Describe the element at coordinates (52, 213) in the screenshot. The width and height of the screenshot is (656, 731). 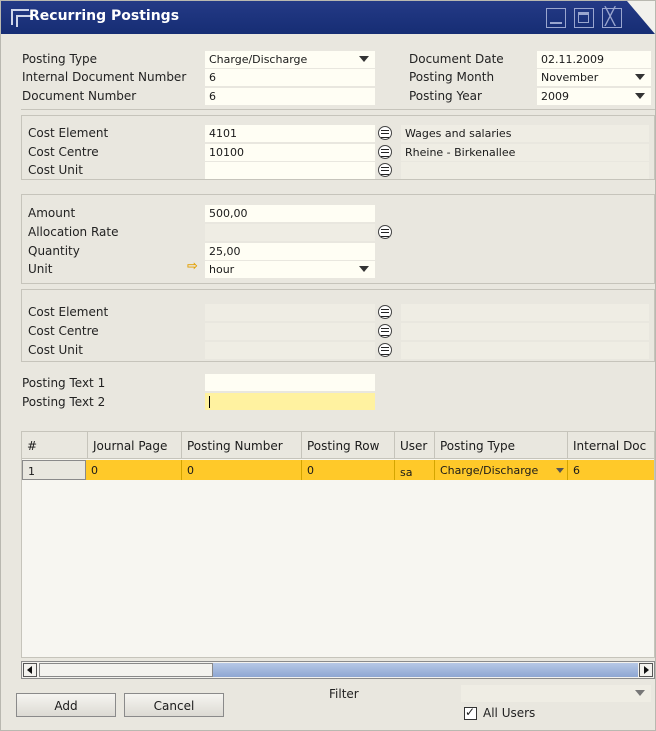
I see `amount-label: Amount` at that location.